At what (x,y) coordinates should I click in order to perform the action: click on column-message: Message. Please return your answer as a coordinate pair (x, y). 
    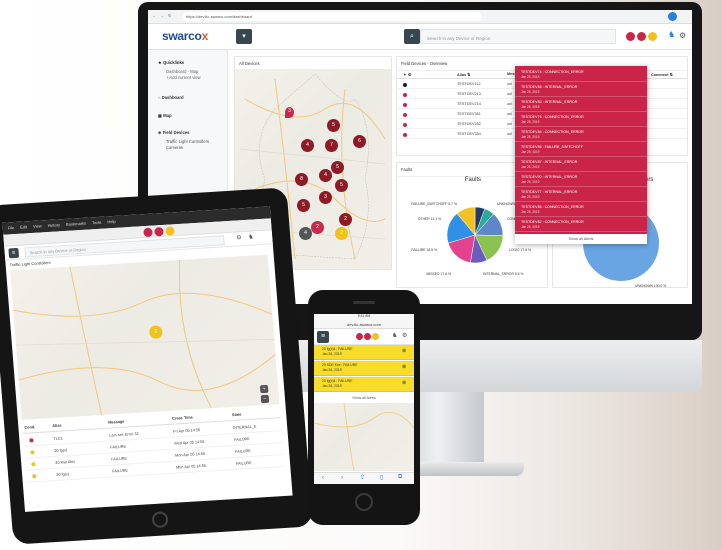
    Looking at the image, I should click on (116, 422).